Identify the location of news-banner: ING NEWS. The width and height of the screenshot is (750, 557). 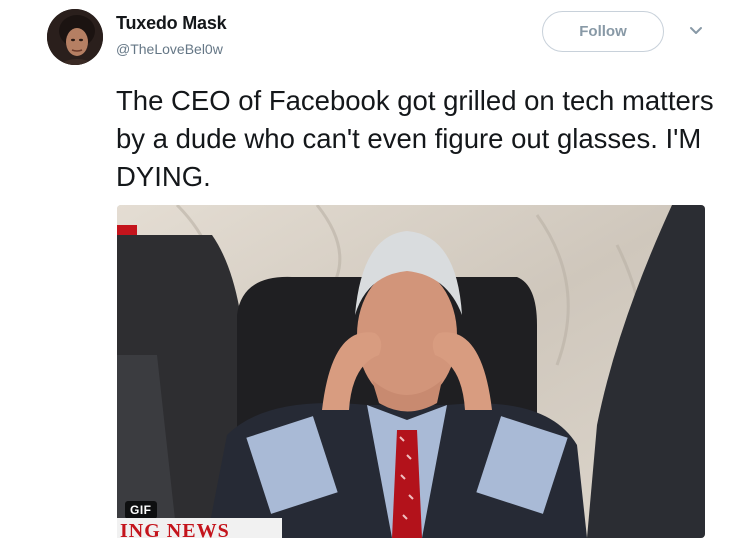
(199, 528).